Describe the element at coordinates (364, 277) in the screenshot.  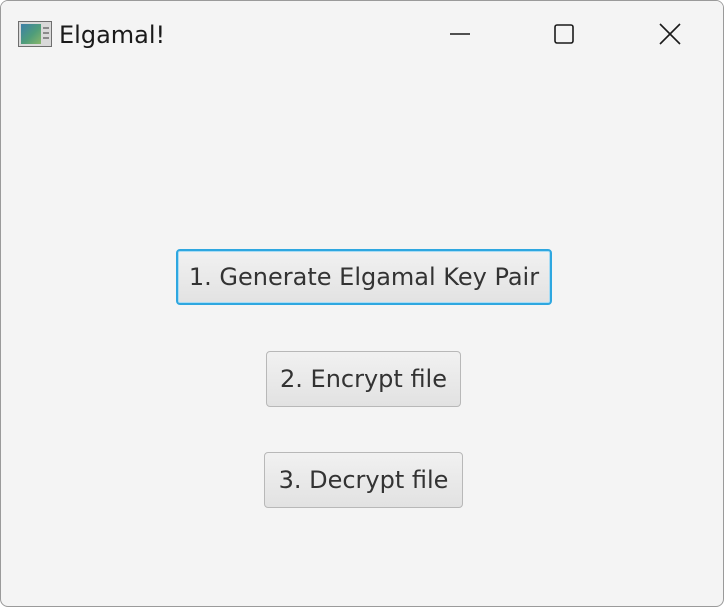
I see `generate-key-pair-button: 1. Generate Elgamal Key Pair` at that location.